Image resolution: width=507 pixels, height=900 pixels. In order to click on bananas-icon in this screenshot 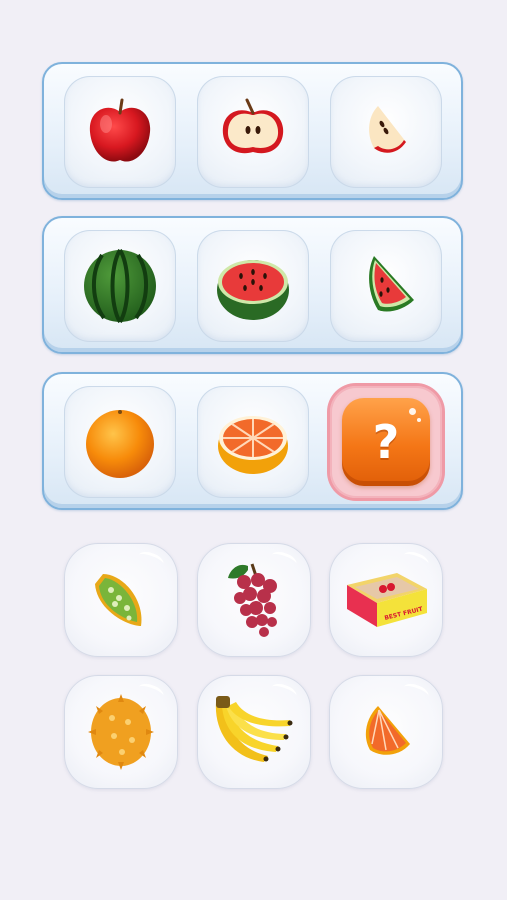, I will do `click(254, 729)`.